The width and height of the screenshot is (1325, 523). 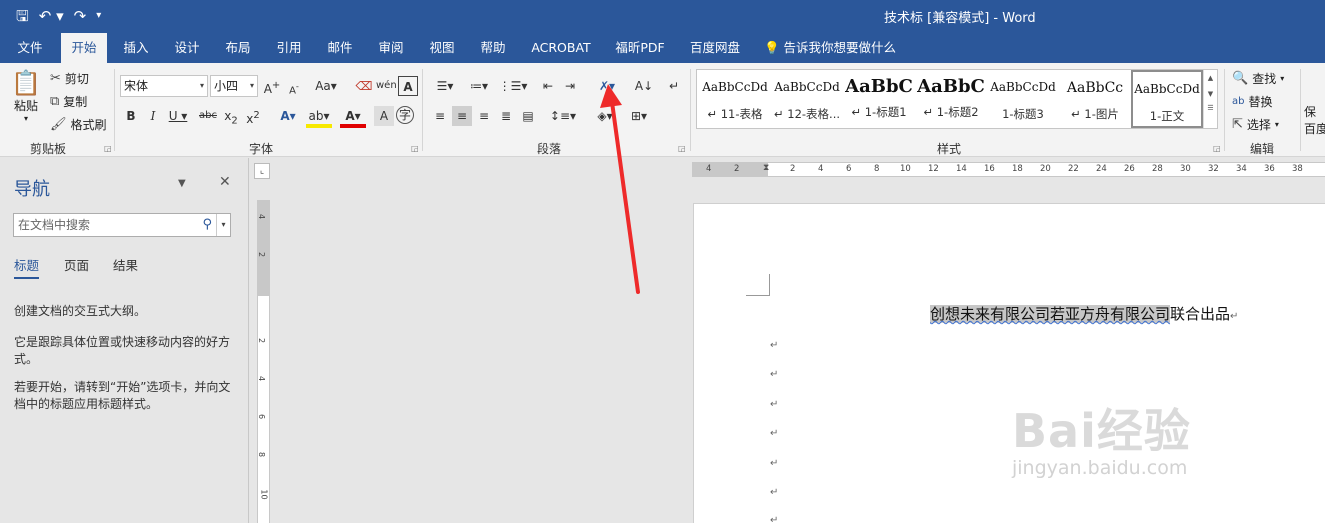 What do you see at coordinates (611, 96) in the screenshot?
I see `arrow-head` at bounding box center [611, 96].